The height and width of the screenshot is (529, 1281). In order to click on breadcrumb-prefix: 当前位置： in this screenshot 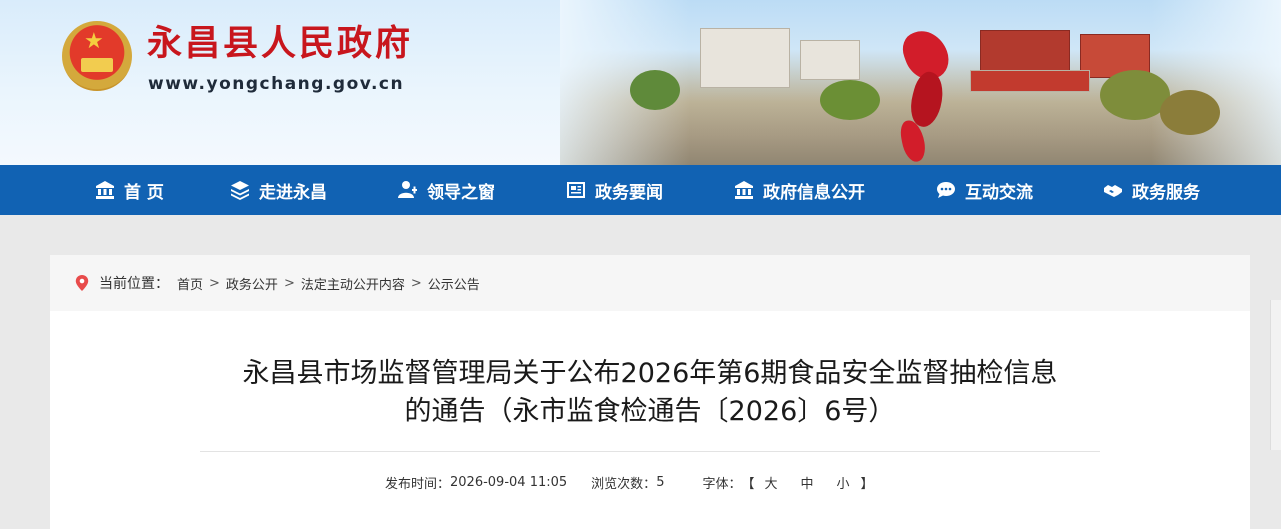, I will do `click(134, 284)`.